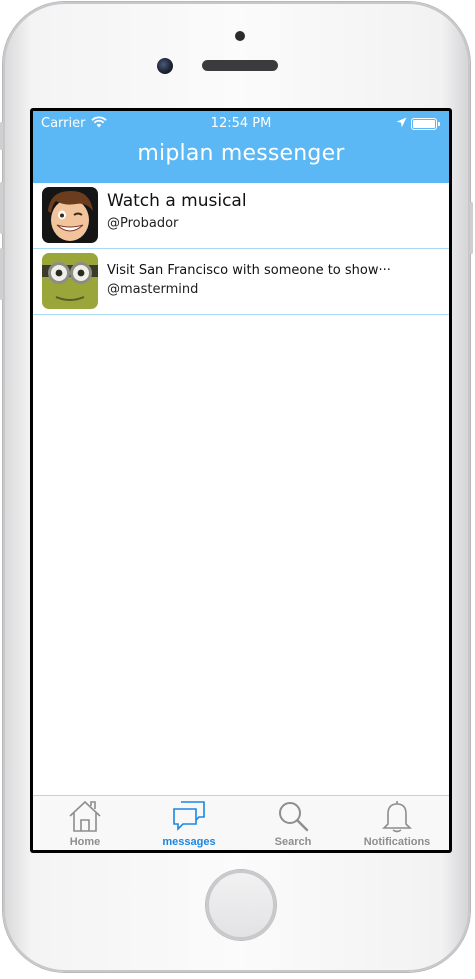  I want to click on cartoon-man-avatar, so click(70, 215).